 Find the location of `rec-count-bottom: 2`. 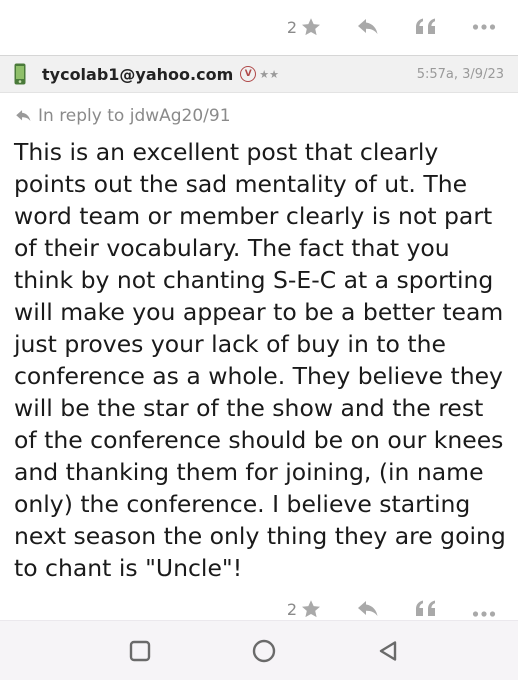

rec-count-bottom: 2 is located at coordinates (291, 609).